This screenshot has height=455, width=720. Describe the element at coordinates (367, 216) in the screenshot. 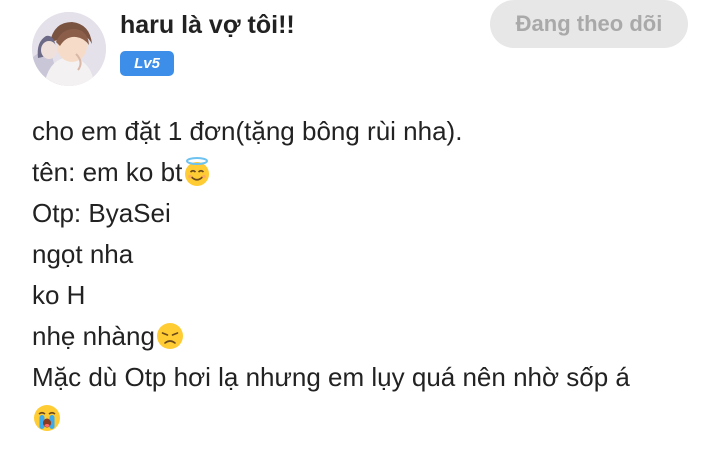

I see `post-line: Otp: ByaSei` at that location.